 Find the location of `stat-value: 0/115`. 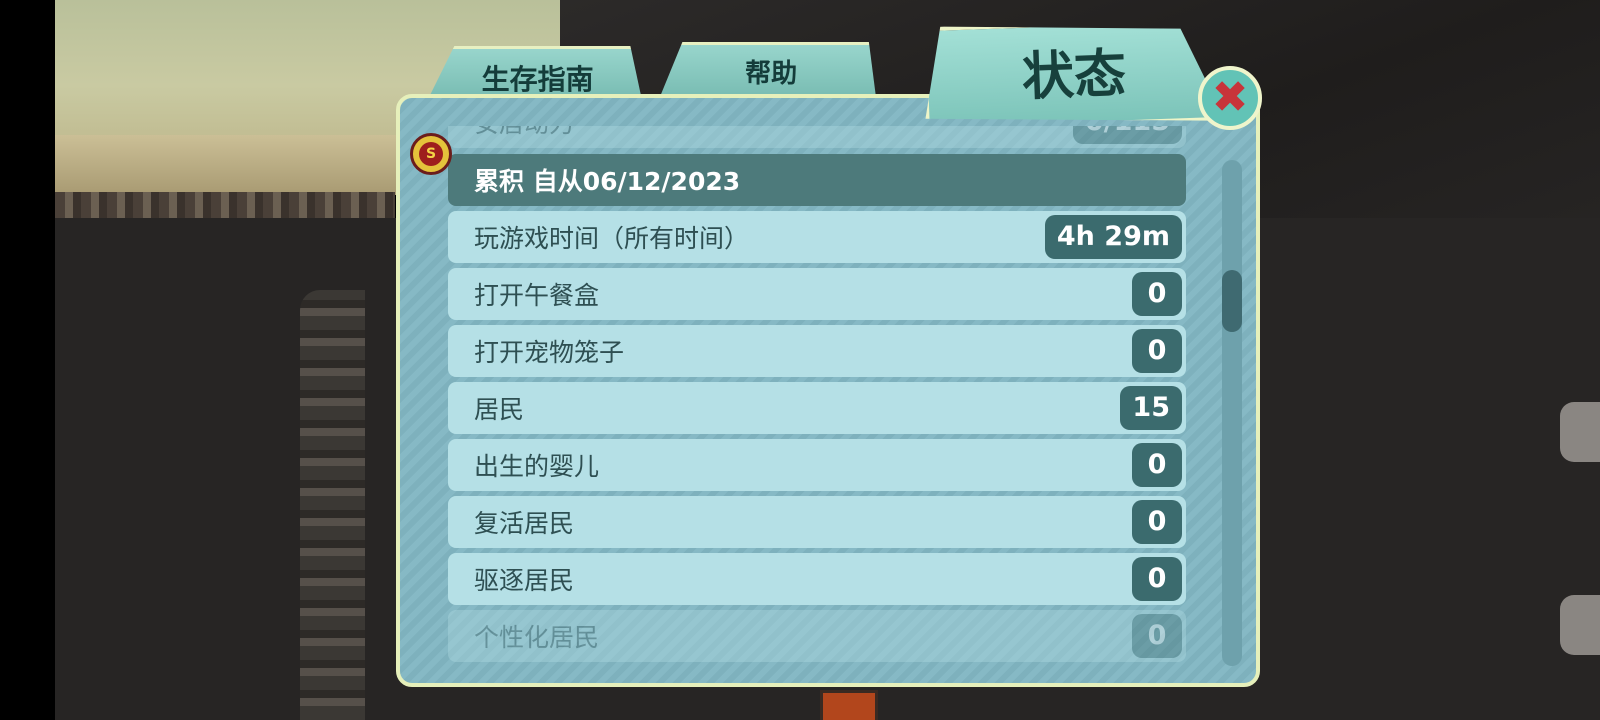

stat-value: 0/115 is located at coordinates (1127, 135).